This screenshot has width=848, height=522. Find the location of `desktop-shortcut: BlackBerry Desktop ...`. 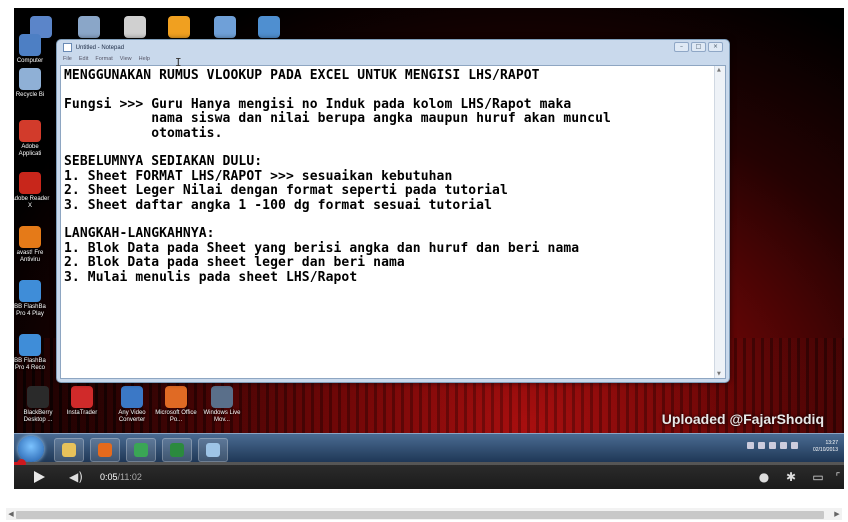

desktop-shortcut: BlackBerry Desktop ... is located at coordinates (38, 405).